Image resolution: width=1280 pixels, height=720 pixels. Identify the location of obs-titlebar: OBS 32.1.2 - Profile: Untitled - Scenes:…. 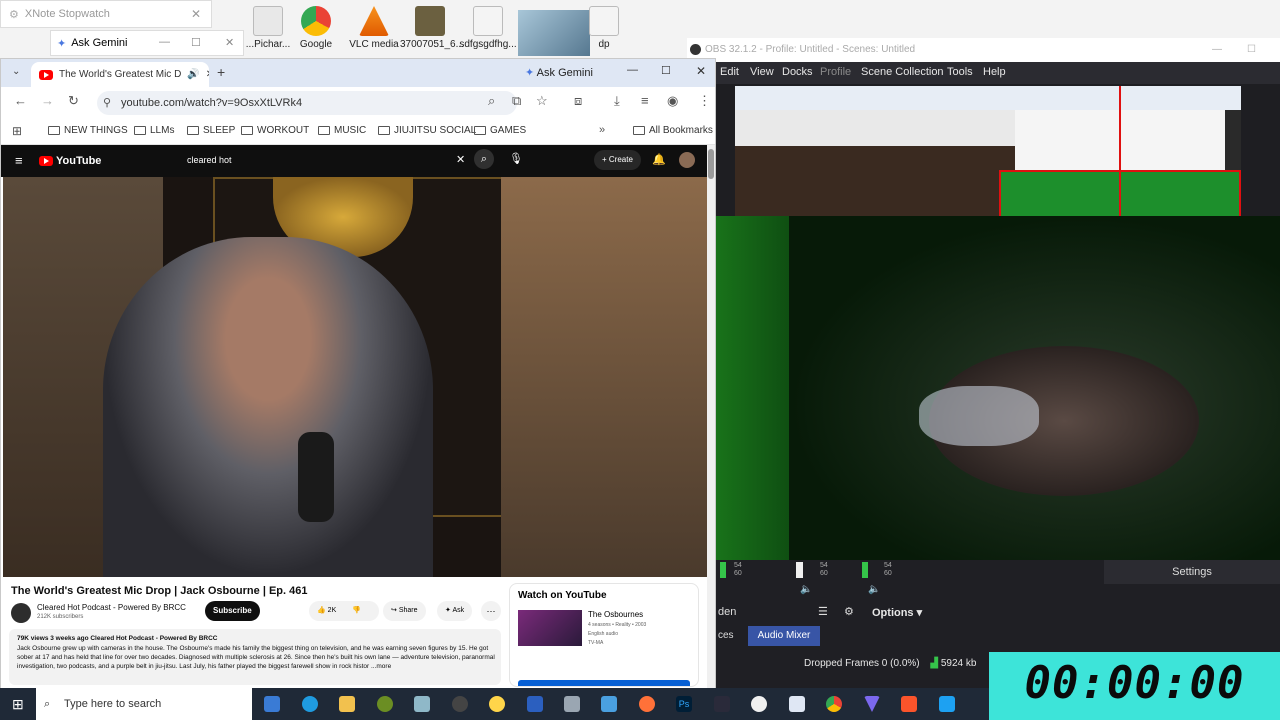
(983, 50).